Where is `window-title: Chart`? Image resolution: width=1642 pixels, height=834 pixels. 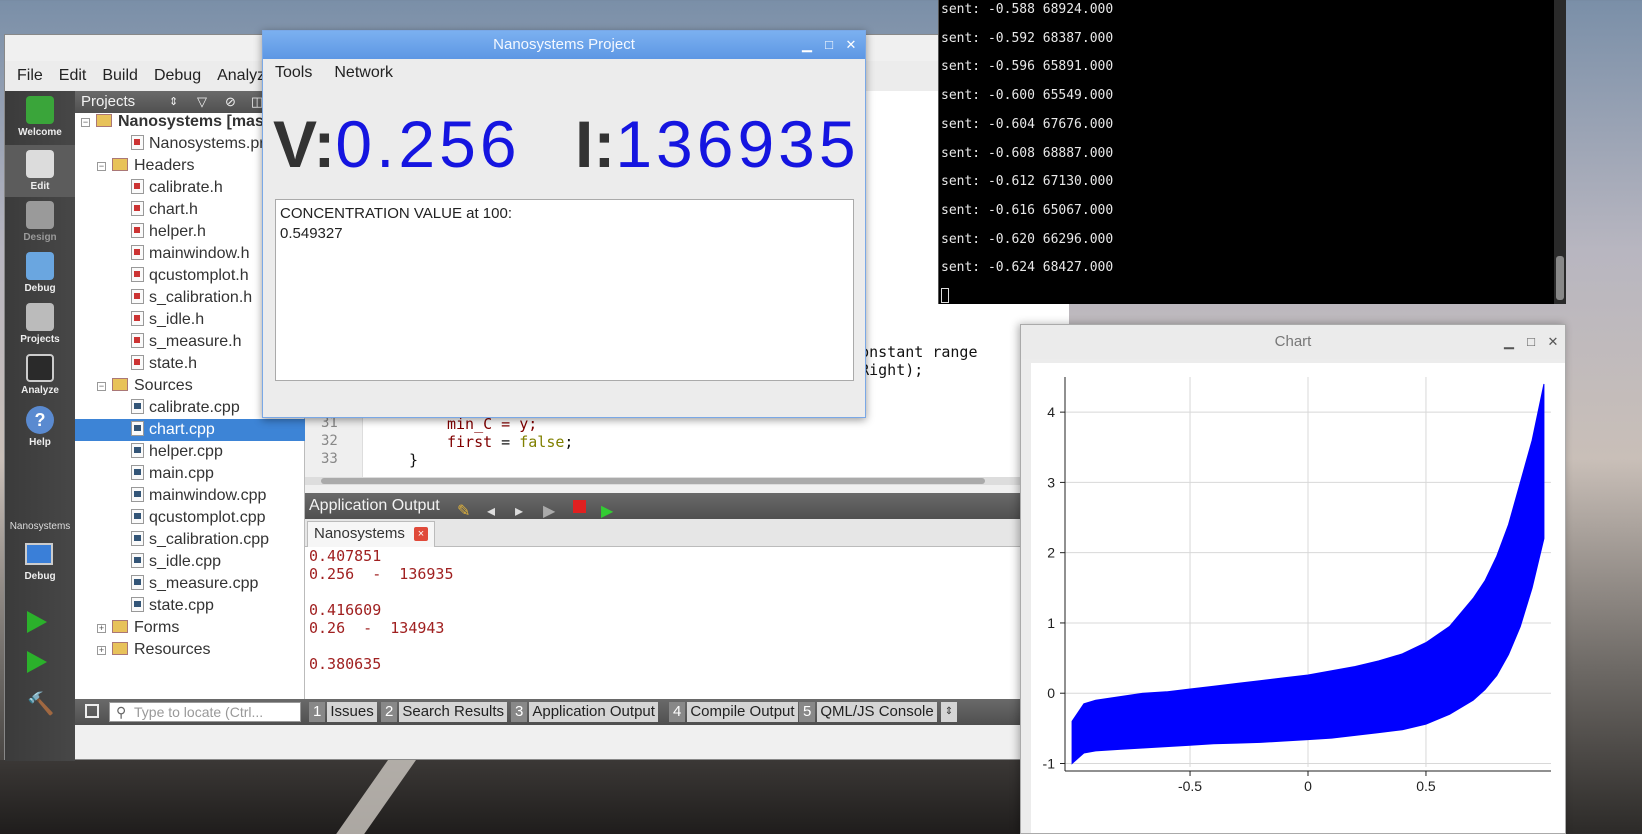 window-title: Chart is located at coordinates (1293, 341).